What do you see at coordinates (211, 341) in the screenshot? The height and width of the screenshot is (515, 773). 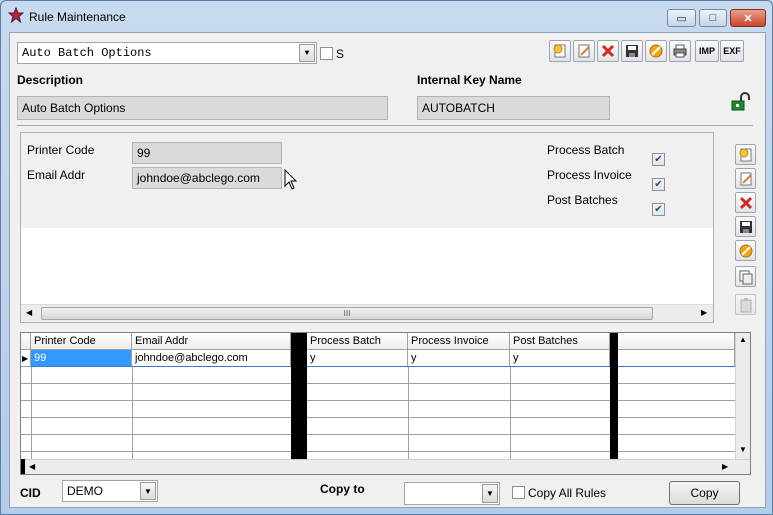 I see `column-header-email-addr: Email Addr` at bounding box center [211, 341].